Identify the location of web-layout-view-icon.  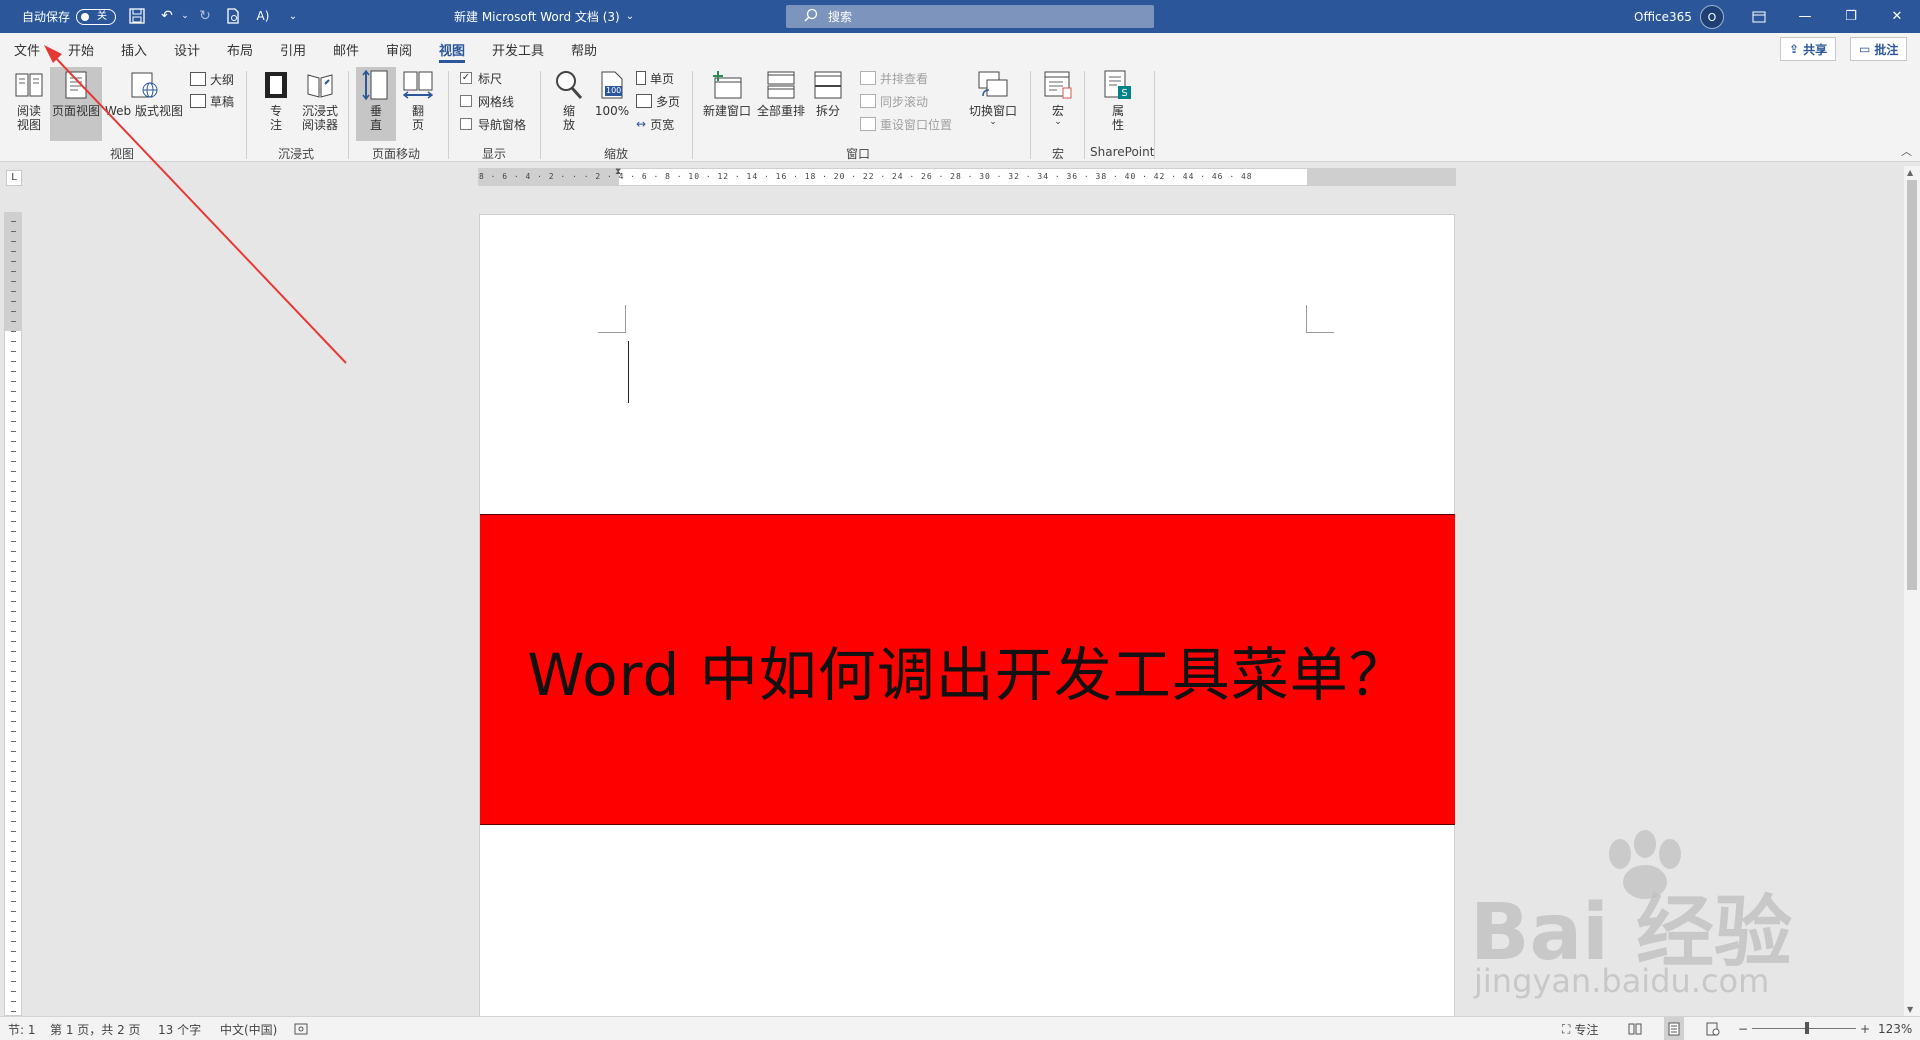
(1713, 1028).